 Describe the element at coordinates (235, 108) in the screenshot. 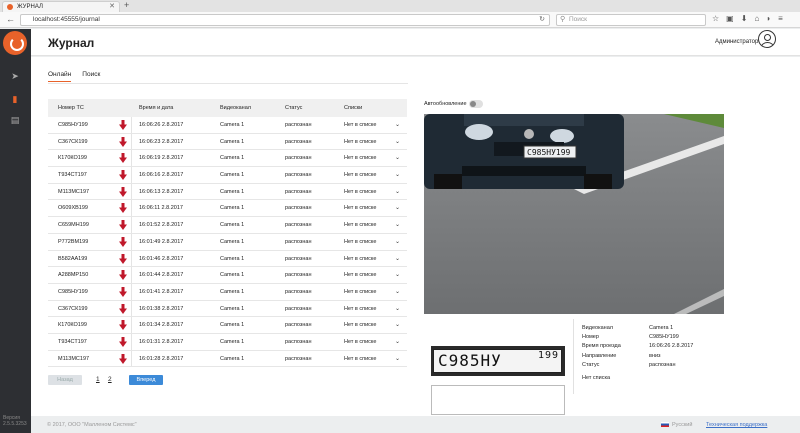

I see `column-camera: Видеоканал` at that location.